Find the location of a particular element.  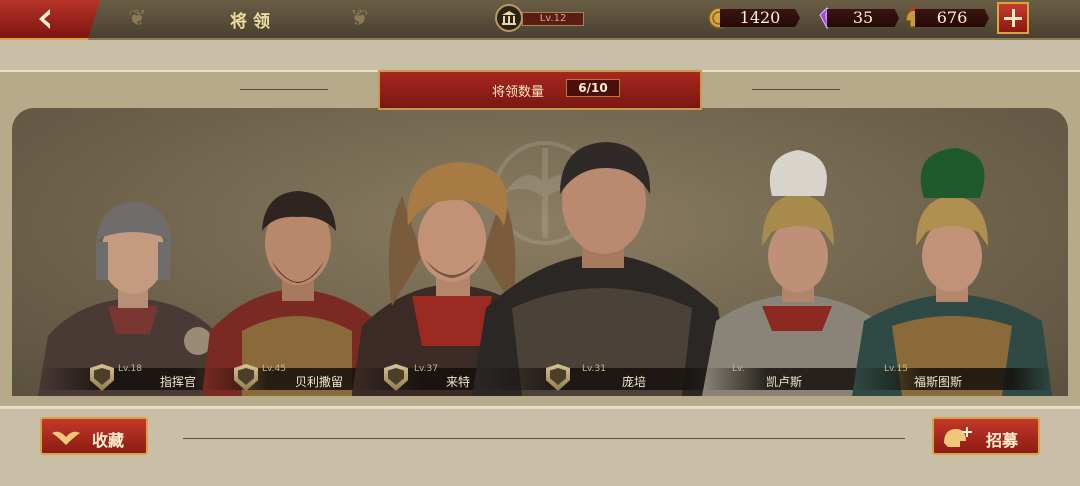

nameplate: Lv.31 庞培 is located at coordinates (602, 377).